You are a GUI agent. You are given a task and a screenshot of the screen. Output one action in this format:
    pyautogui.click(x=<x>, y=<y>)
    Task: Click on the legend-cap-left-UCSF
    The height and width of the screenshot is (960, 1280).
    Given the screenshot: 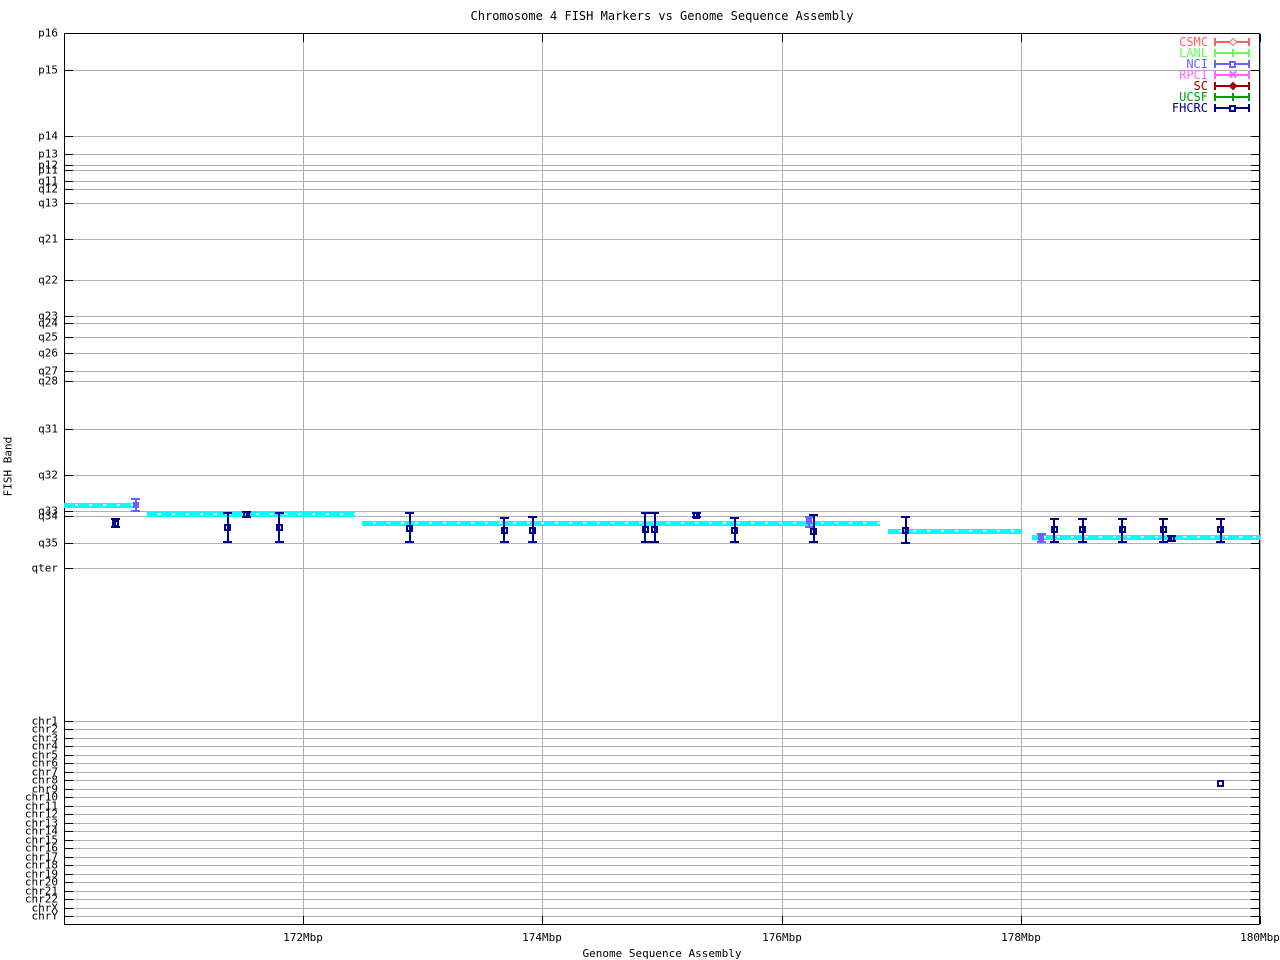 What is the action you would take?
    pyautogui.click(x=1215, y=97)
    